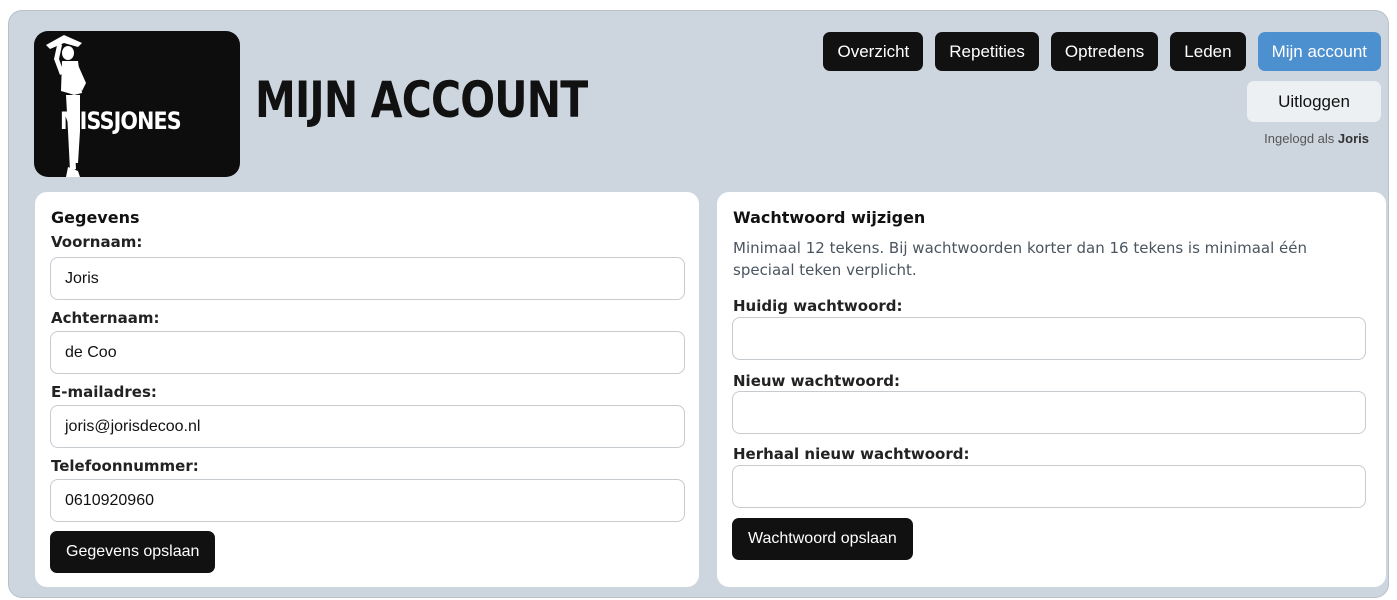 The image size is (1397, 600). What do you see at coordinates (816, 381) in the screenshot?
I see `new-password-label: Nieuw wachtwoord:` at bounding box center [816, 381].